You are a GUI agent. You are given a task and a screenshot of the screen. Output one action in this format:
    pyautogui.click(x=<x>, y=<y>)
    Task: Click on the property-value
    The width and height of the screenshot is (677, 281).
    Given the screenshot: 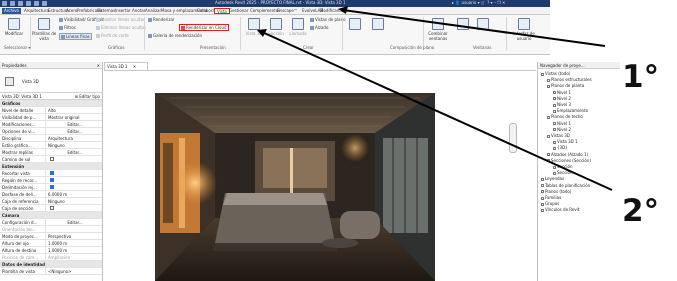 What is the action you would take?
    pyautogui.click(x=74, y=229)
    